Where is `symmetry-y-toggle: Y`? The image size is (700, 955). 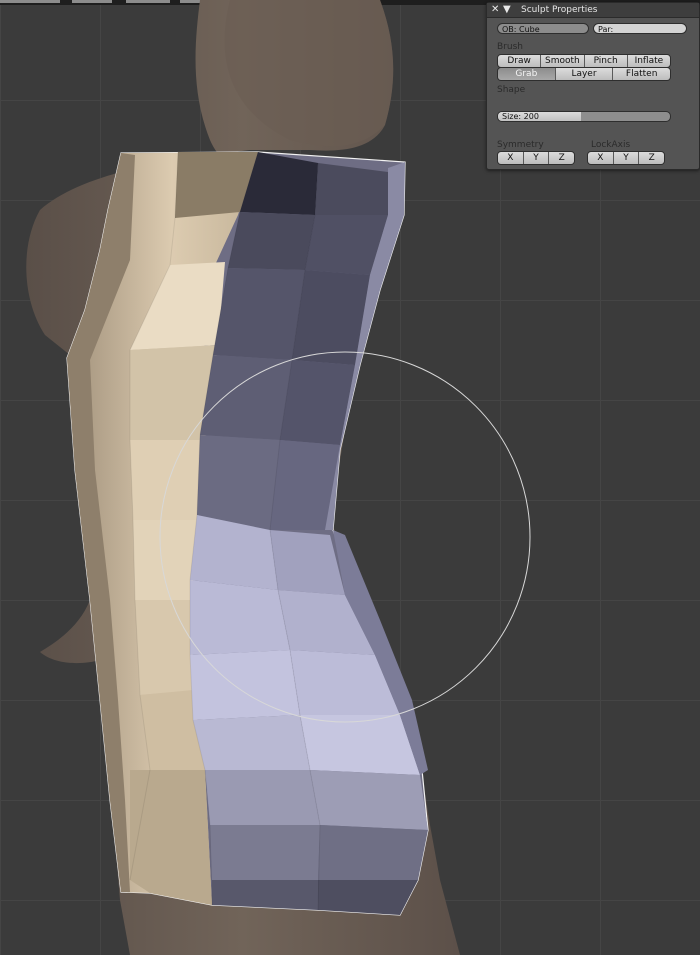 symmetry-y-toggle: Y is located at coordinates (536, 158).